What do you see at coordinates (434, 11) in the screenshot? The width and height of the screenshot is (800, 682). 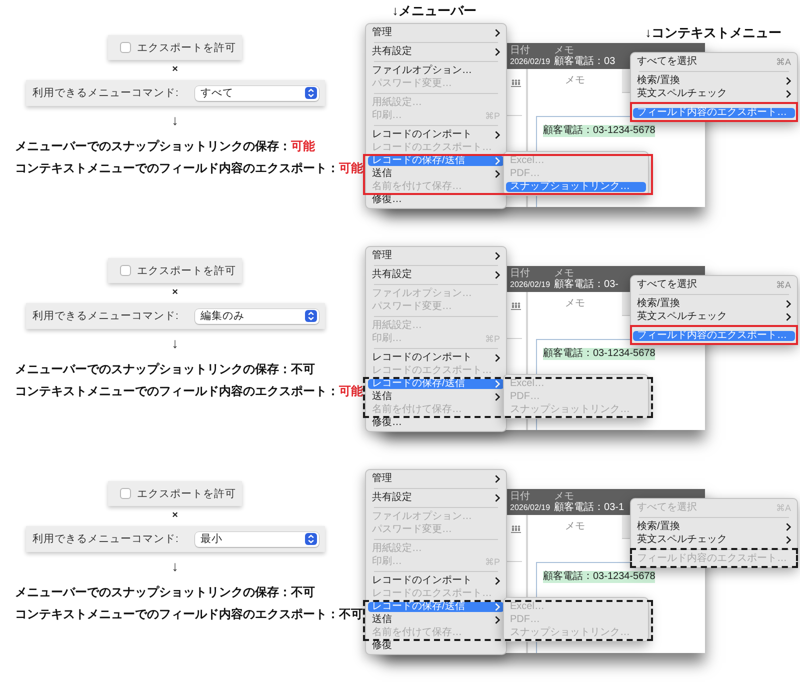 I see `annotation-label: ↓メニューバー` at bounding box center [434, 11].